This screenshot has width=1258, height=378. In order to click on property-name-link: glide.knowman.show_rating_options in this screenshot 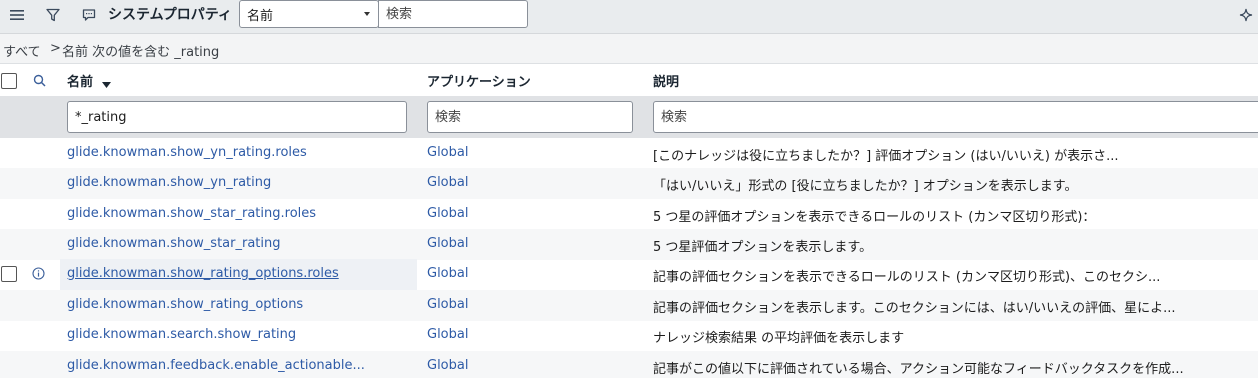, I will do `click(185, 304)`.